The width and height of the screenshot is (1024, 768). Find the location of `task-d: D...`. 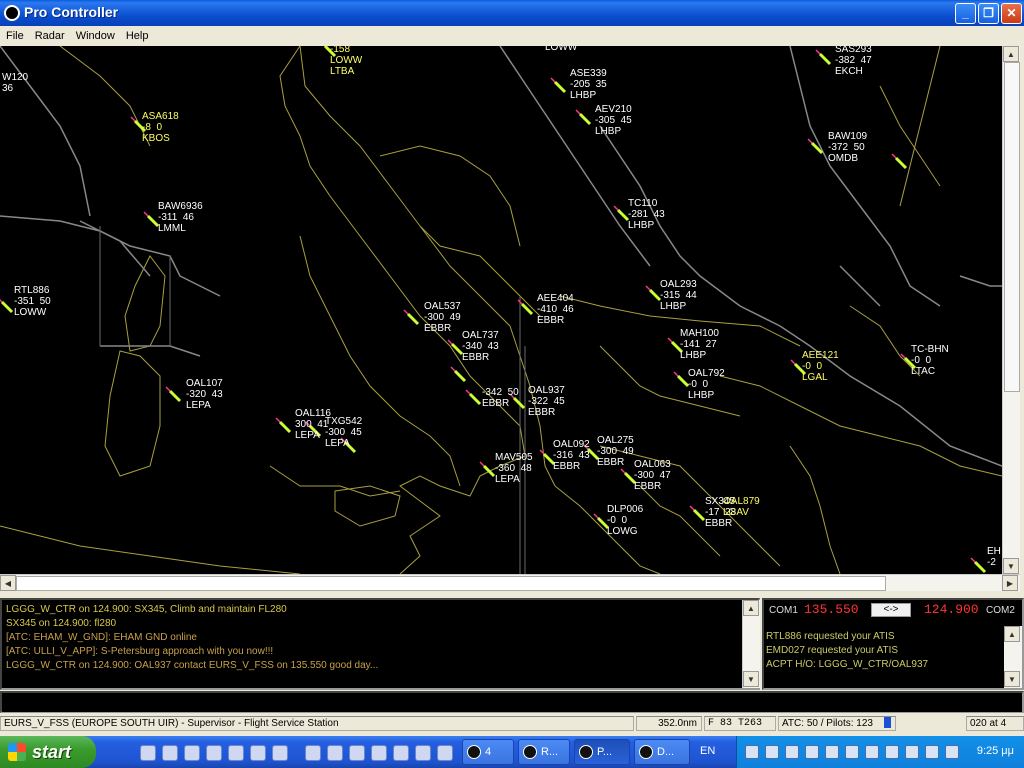

task-d: D... is located at coordinates (662, 752).